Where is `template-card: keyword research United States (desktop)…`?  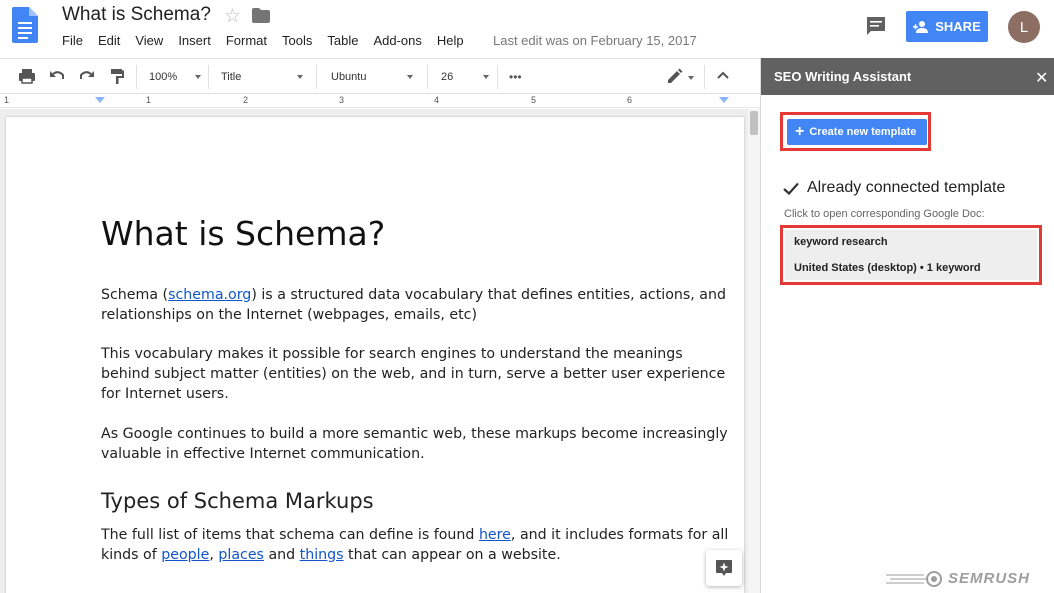 template-card: keyword research United States (desktop)… is located at coordinates (911, 255).